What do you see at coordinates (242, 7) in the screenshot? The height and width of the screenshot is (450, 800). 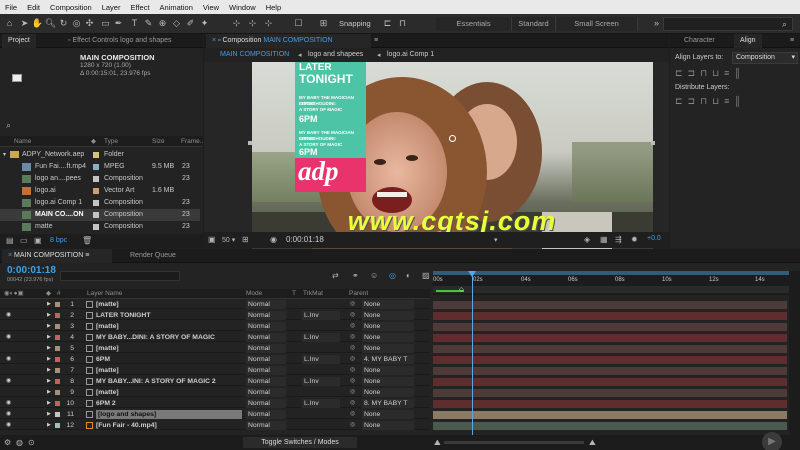 I see `menu-window: Window` at bounding box center [242, 7].